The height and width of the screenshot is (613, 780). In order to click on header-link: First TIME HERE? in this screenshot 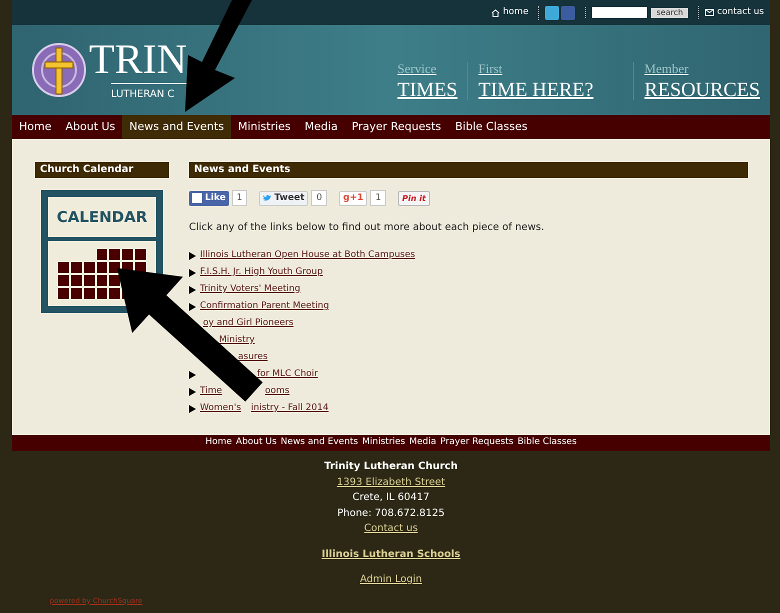, I will do `click(535, 81)`.